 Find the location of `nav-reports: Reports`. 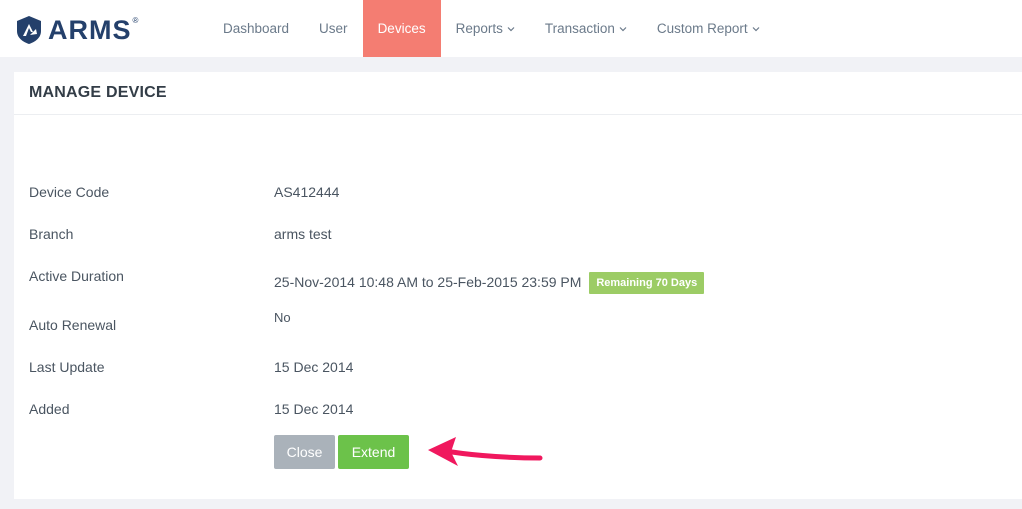

nav-reports: Reports is located at coordinates (485, 28).